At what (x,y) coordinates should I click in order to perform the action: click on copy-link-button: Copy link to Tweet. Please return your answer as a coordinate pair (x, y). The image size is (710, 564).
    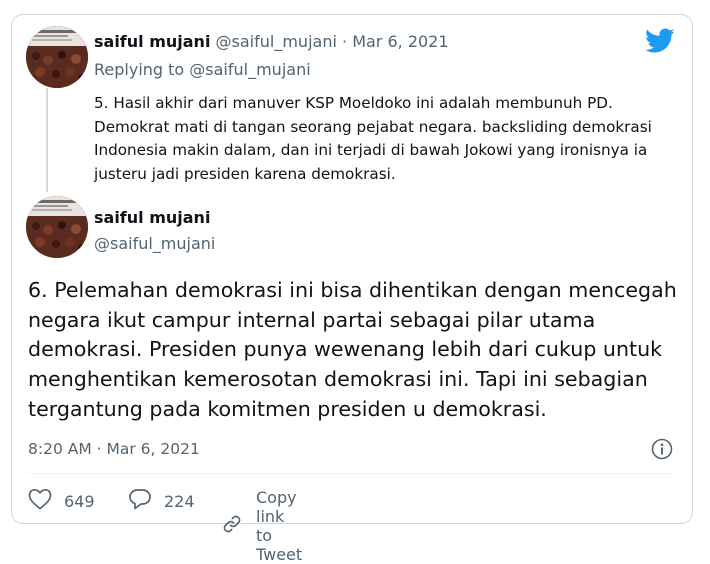
    Looking at the image, I should click on (261, 526).